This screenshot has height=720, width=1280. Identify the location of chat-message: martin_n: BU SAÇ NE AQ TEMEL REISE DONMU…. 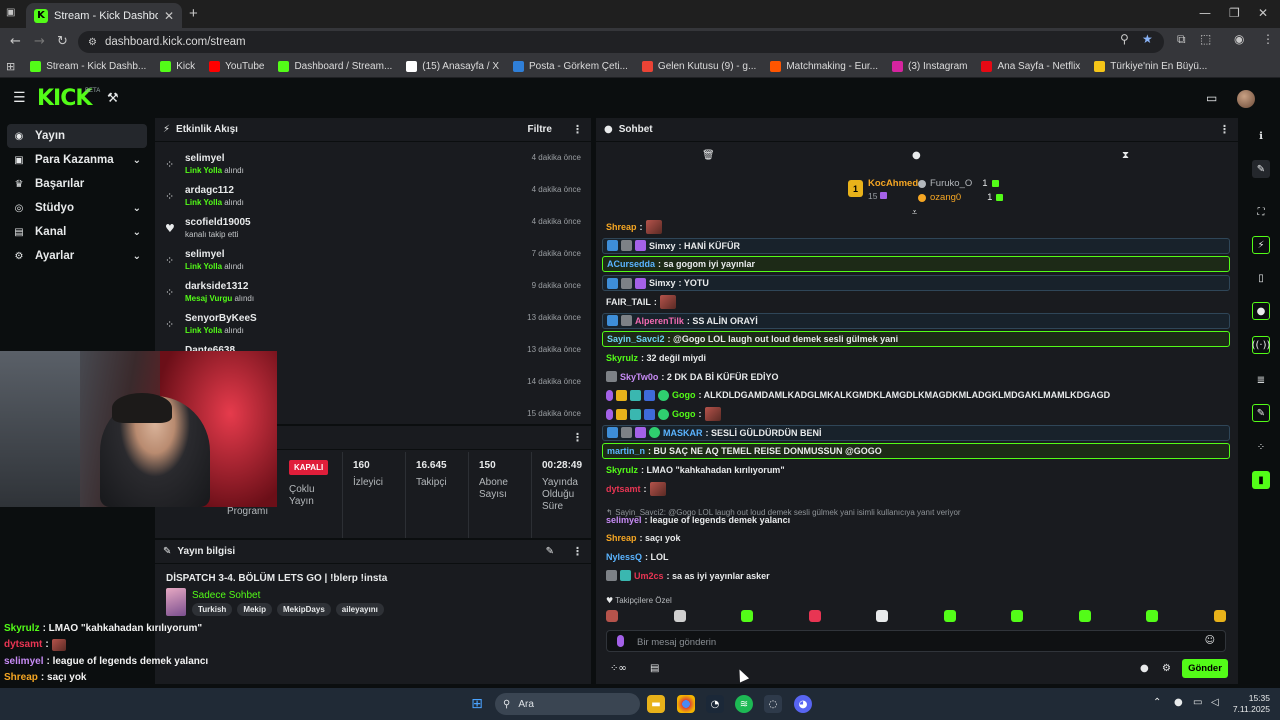
(916, 451).